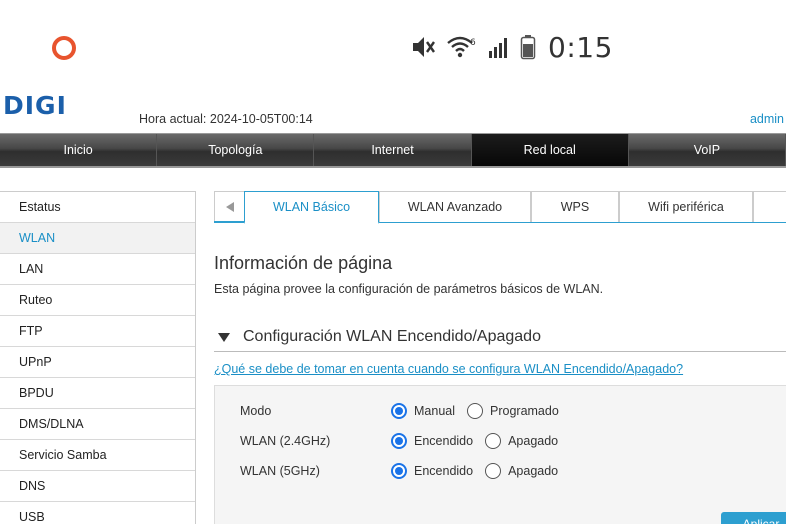  I want to click on main-navigation: Inicio Topología Internet Red local VoIP, so click(393, 150).